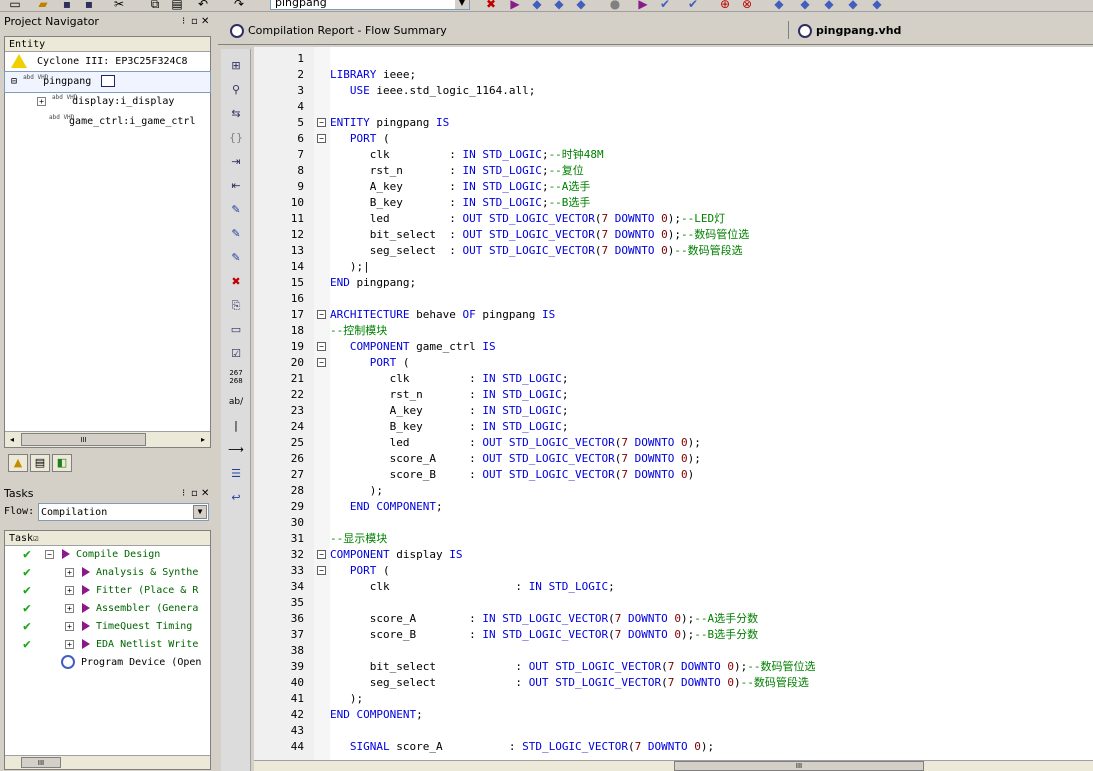  I want to click on code-line: rst_n : IN STD_LOGIC;, so click(449, 395).